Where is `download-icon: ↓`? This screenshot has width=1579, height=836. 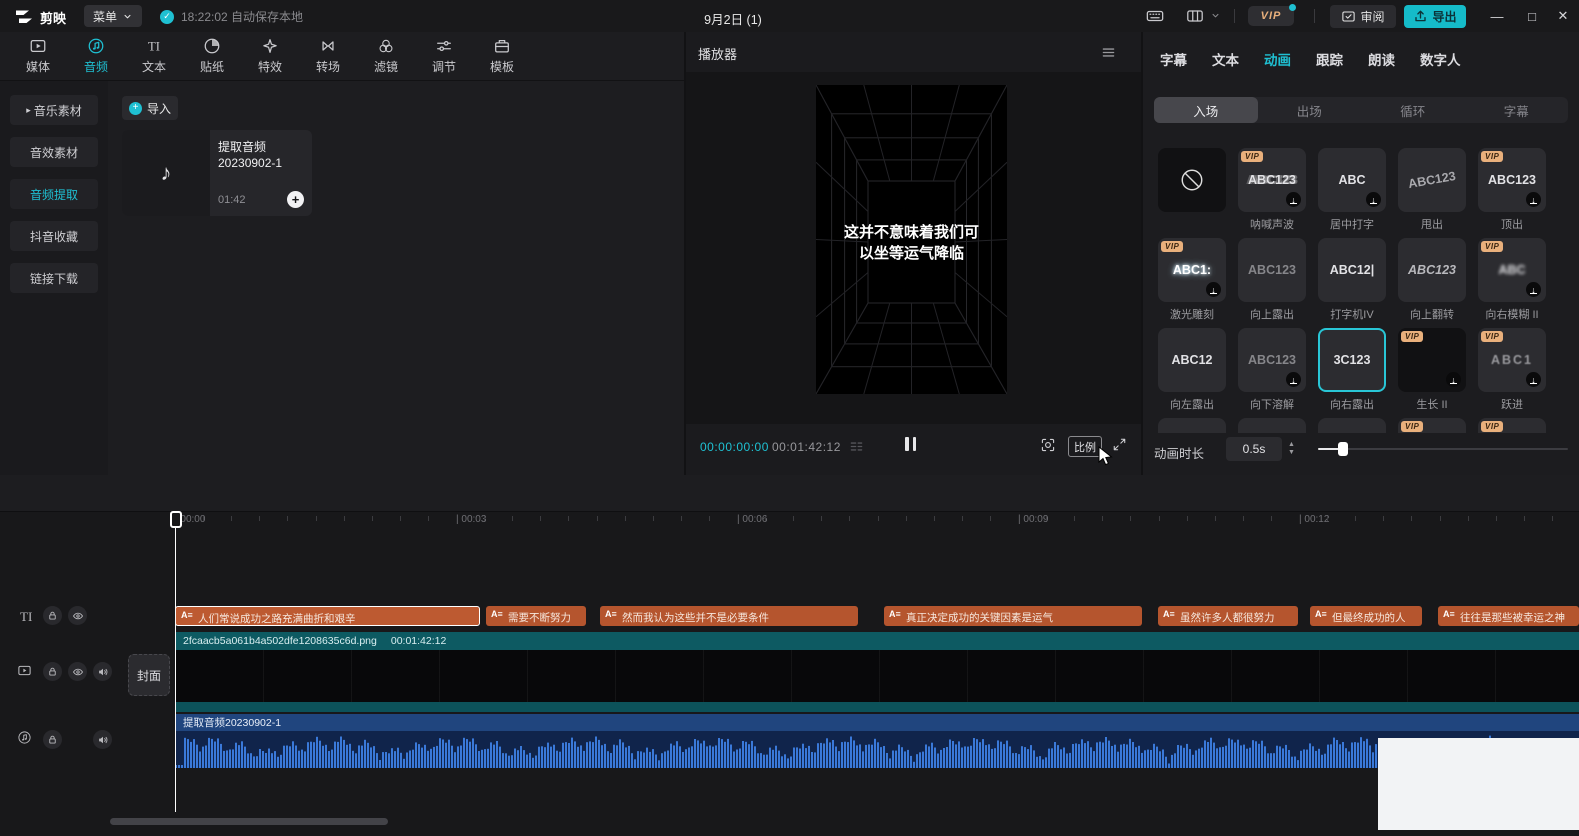 download-icon: ↓ is located at coordinates (1293, 379).